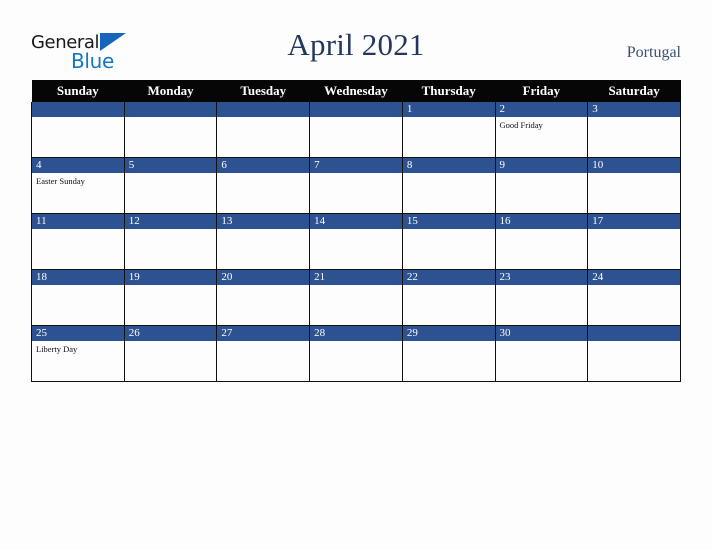 This screenshot has width=712, height=550. What do you see at coordinates (448, 241) in the screenshot?
I see `calendar-day-cell: 15` at bounding box center [448, 241].